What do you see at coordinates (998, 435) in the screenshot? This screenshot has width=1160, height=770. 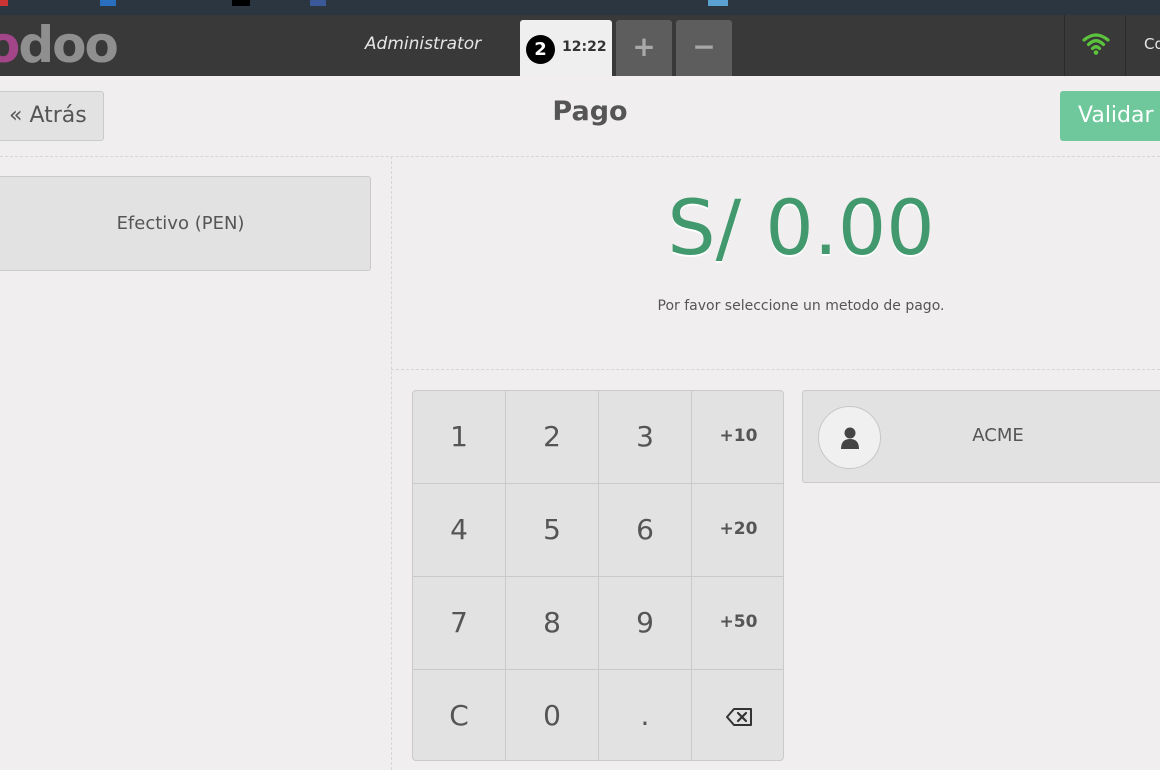 I see `customer-name: ACME` at bounding box center [998, 435].